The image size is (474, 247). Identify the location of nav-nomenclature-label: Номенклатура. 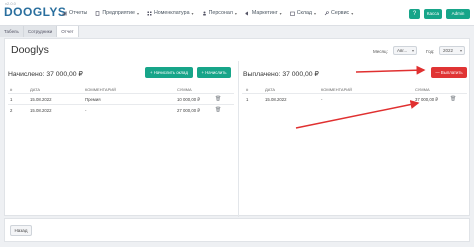
(171, 13).